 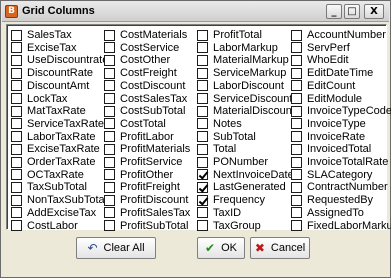 I want to click on checkbox-label: CostLabor, so click(x=52, y=225).